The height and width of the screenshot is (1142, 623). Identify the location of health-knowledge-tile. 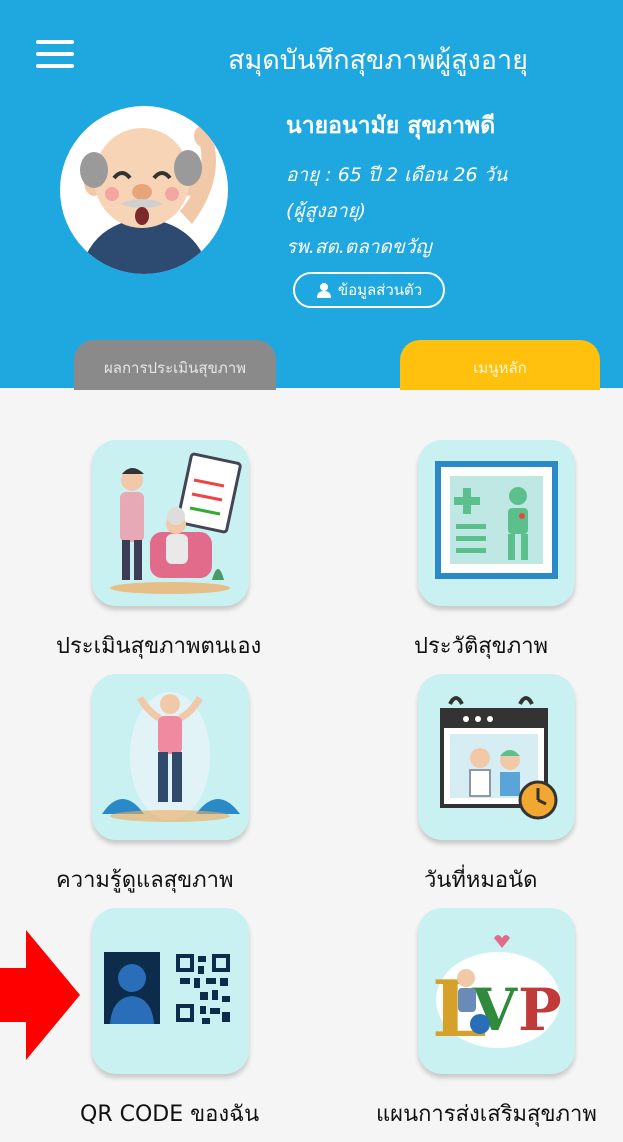
(170, 757).